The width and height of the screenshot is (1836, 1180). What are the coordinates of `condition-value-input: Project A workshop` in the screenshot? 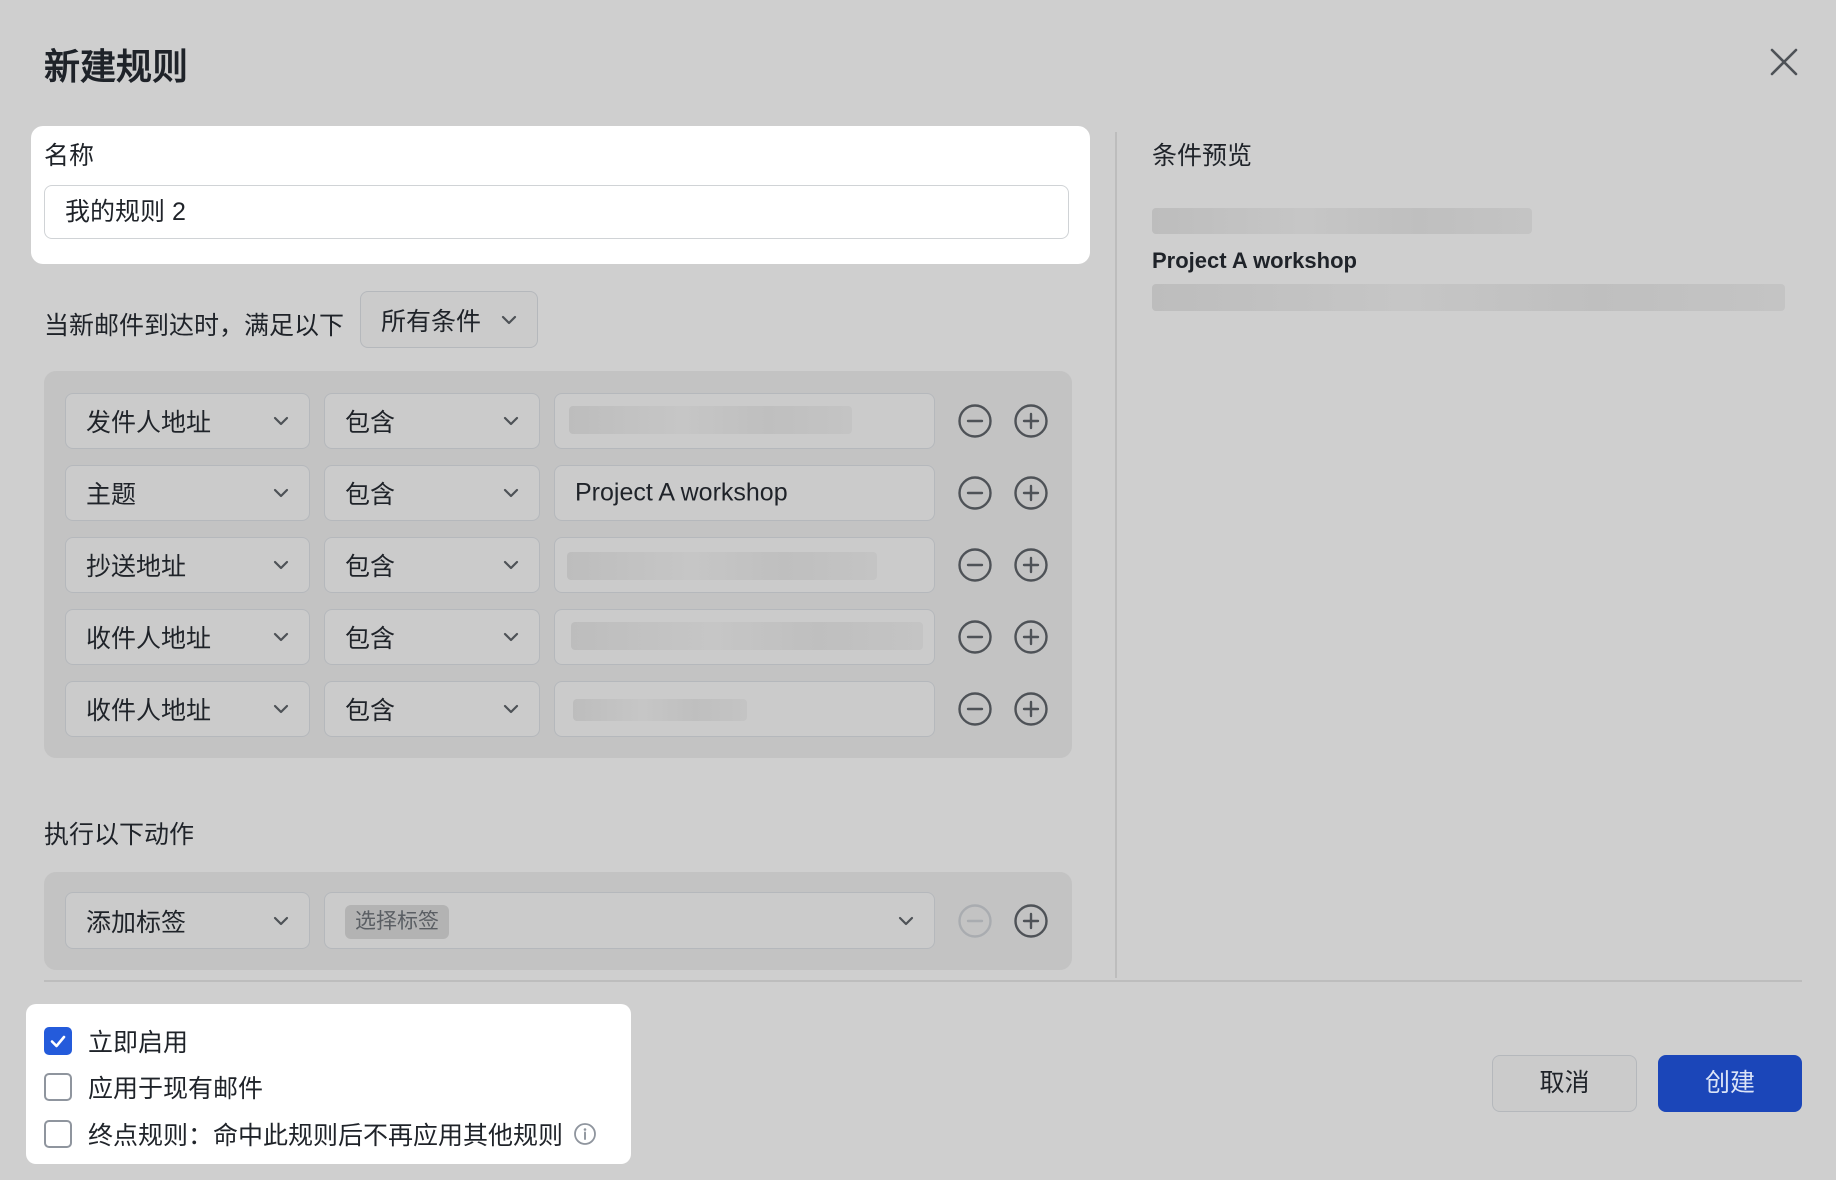 It's located at (744, 493).